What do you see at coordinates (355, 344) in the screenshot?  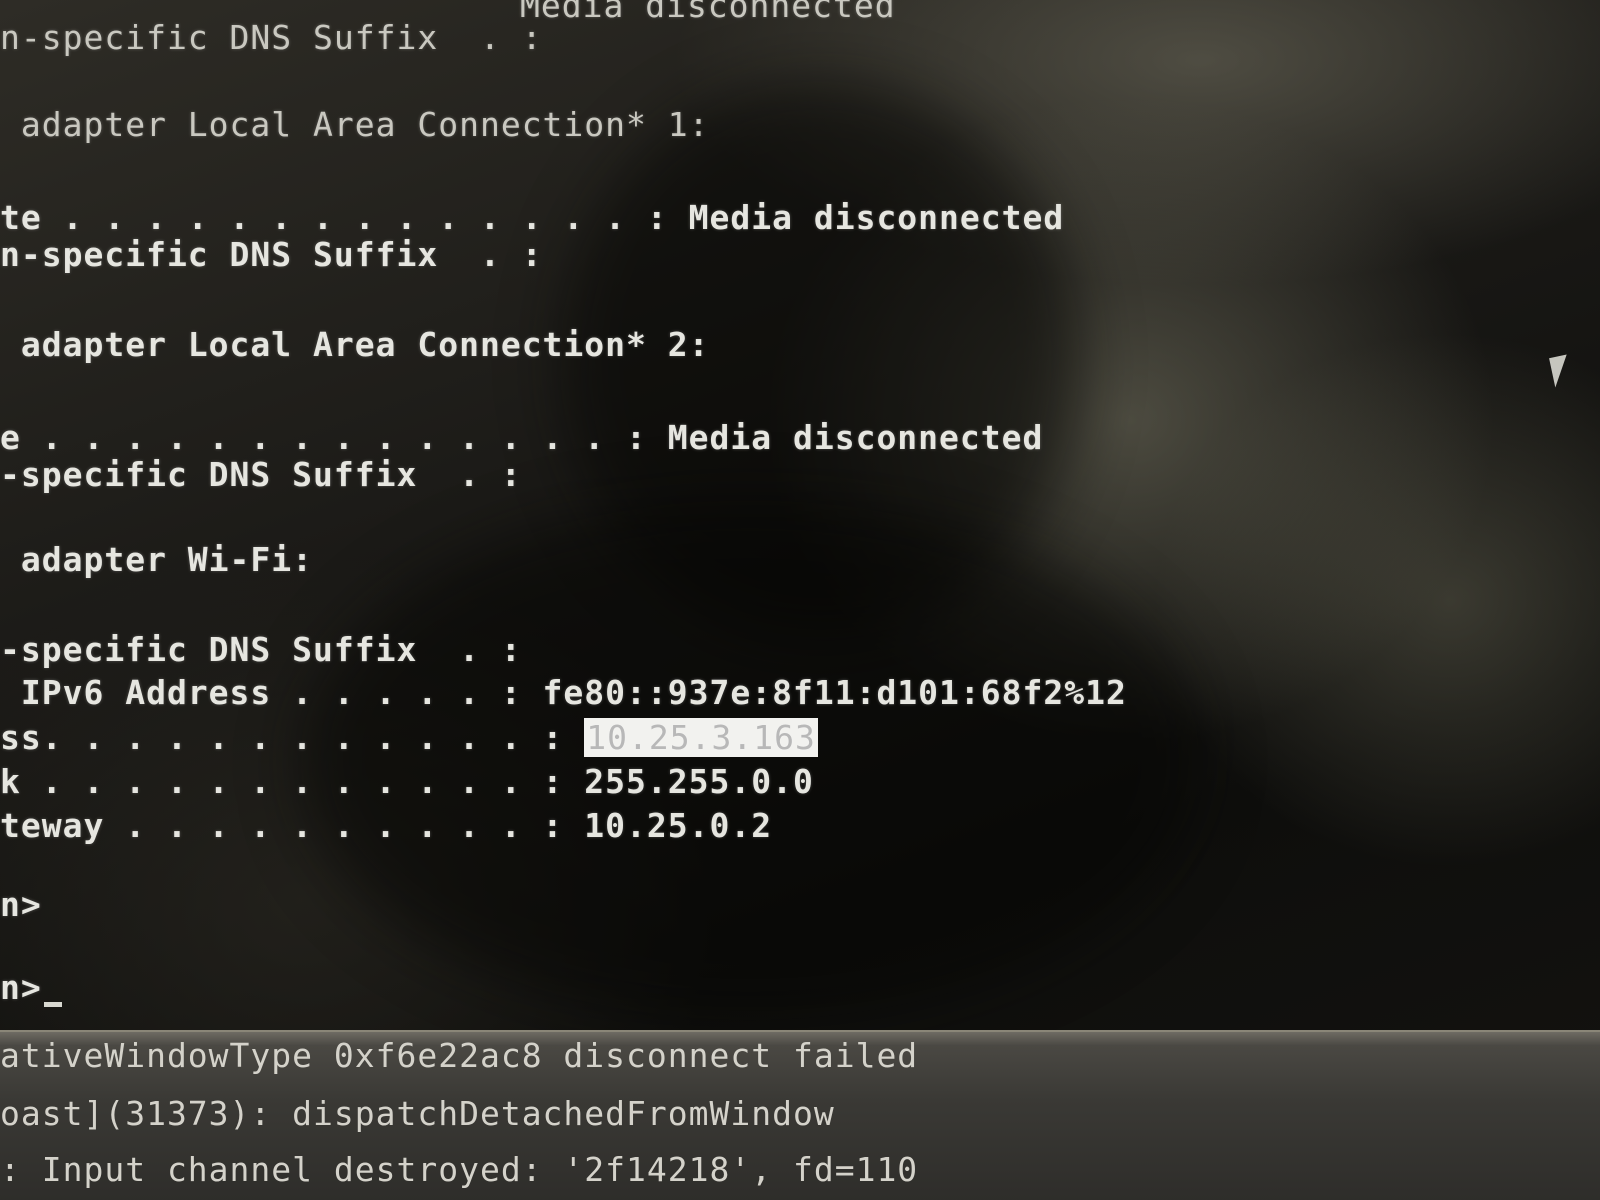 I see `adapter-header-lac2: adapter Local Area Connection* 2:` at bounding box center [355, 344].